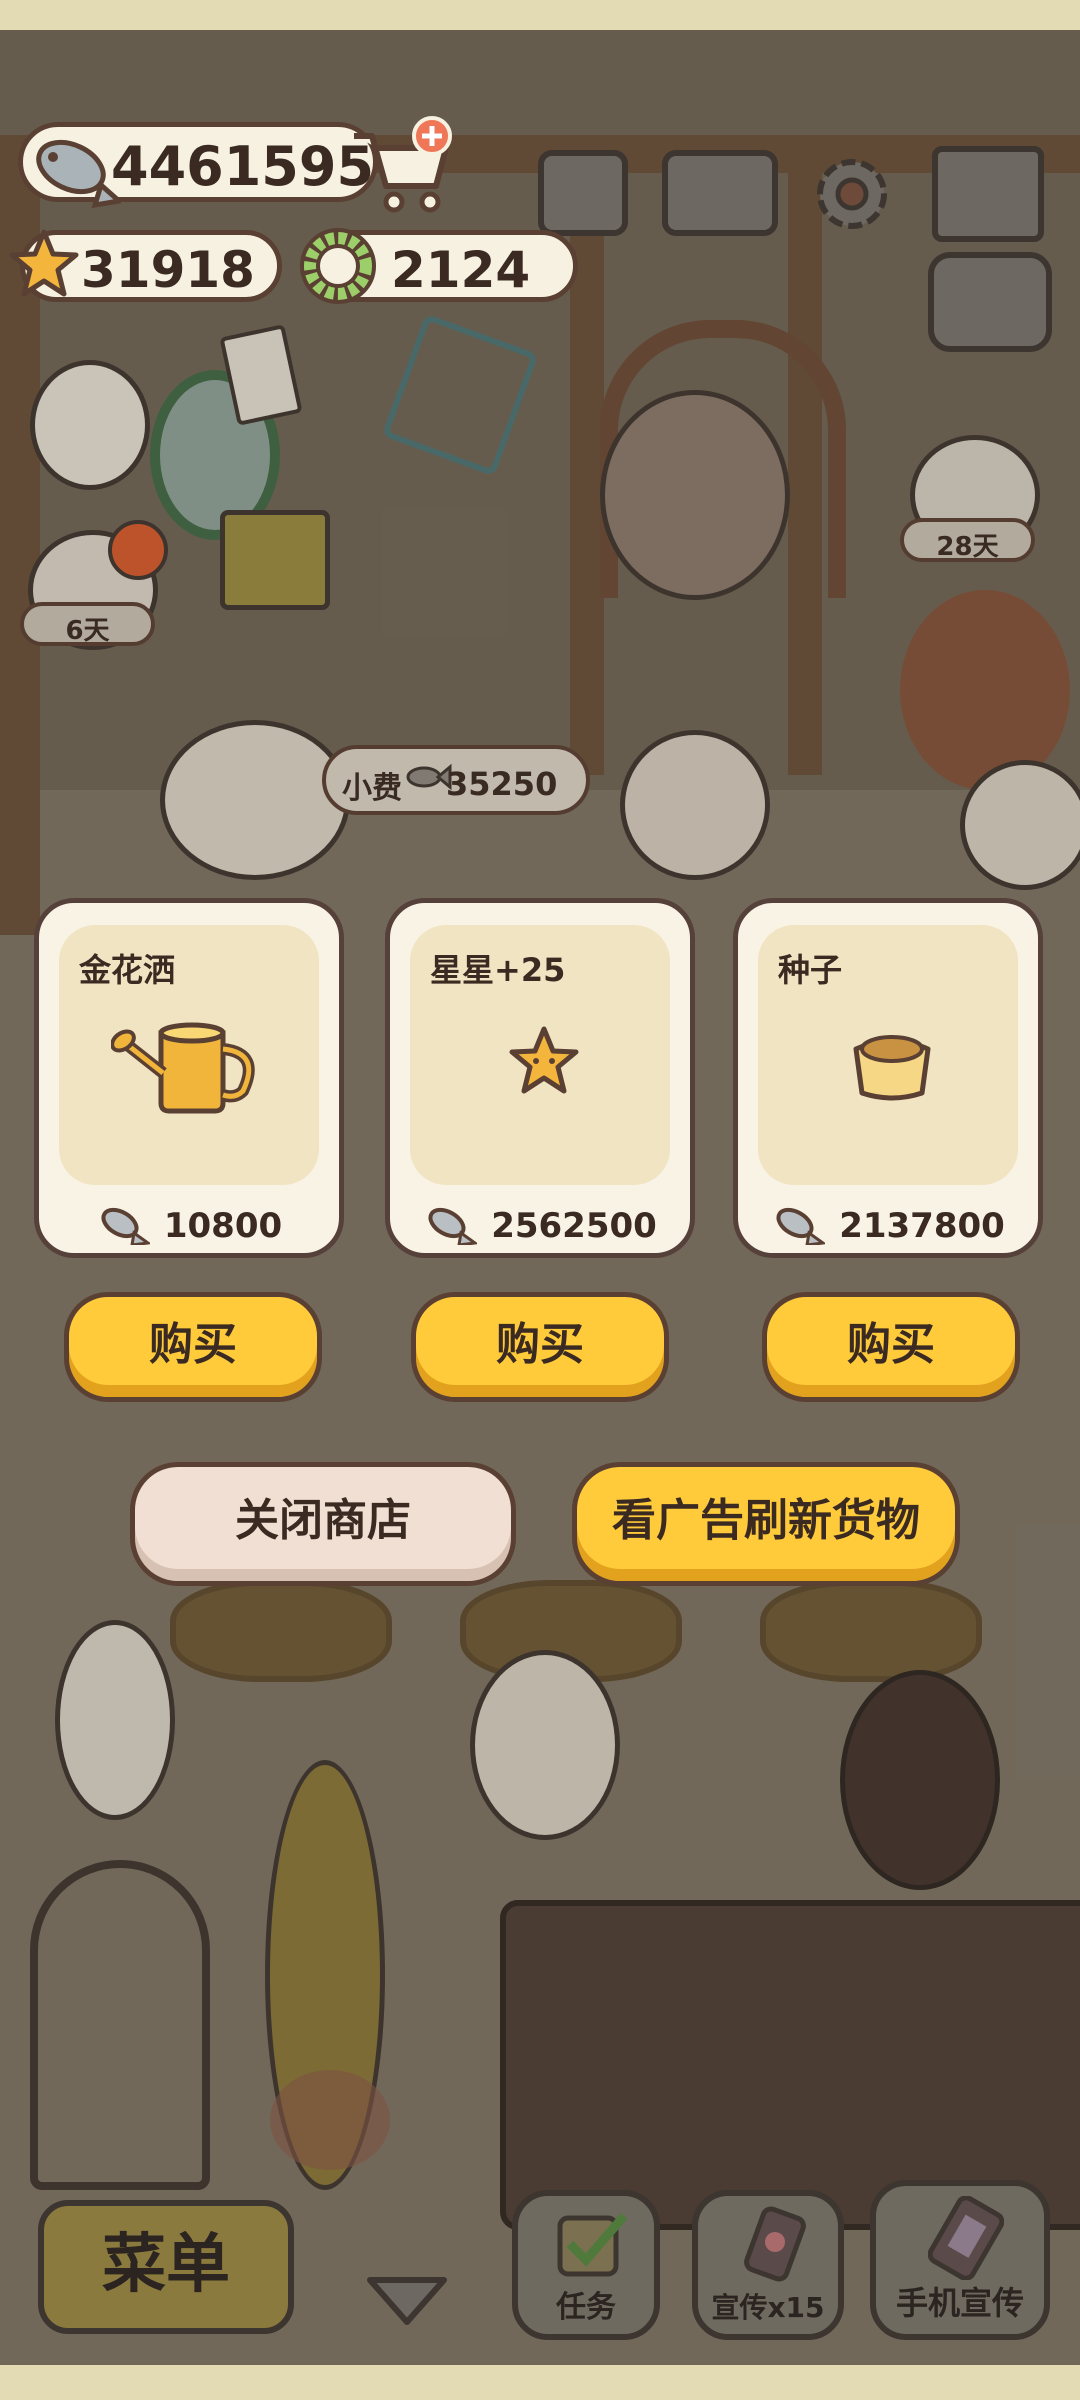 The height and width of the screenshot is (2400, 1080). I want to click on shop-item-card: 种子 2137800, so click(888, 1078).